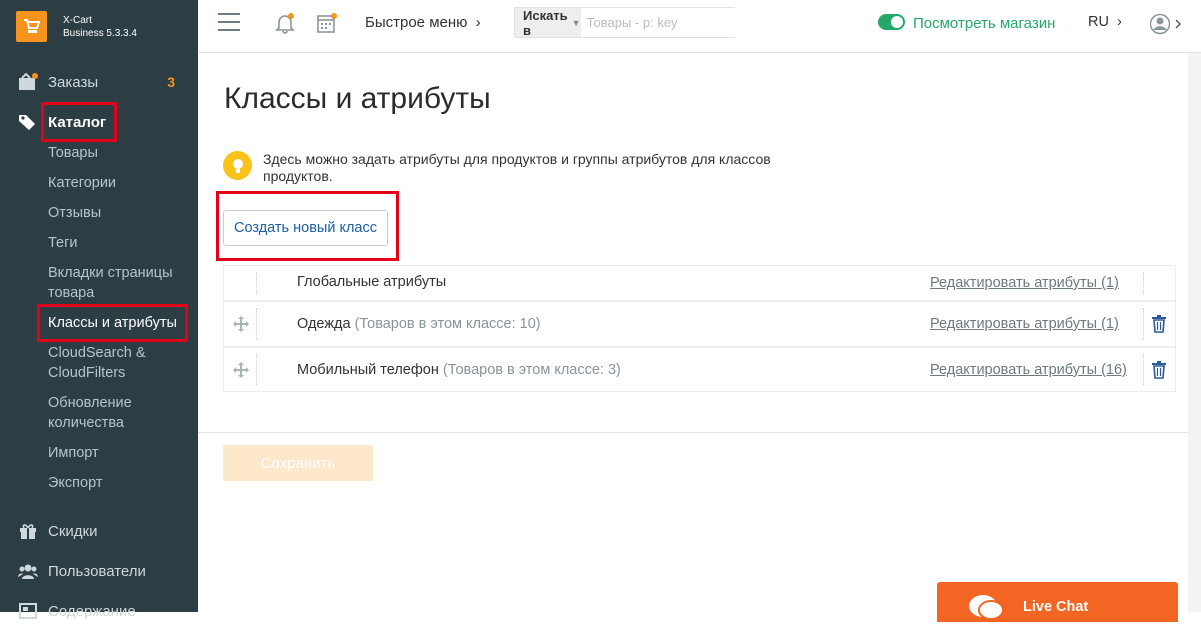 The width and height of the screenshot is (1201, 629). Describe the element at coordinates (671, 22) in the screenshot. I see `search-input` at that location.